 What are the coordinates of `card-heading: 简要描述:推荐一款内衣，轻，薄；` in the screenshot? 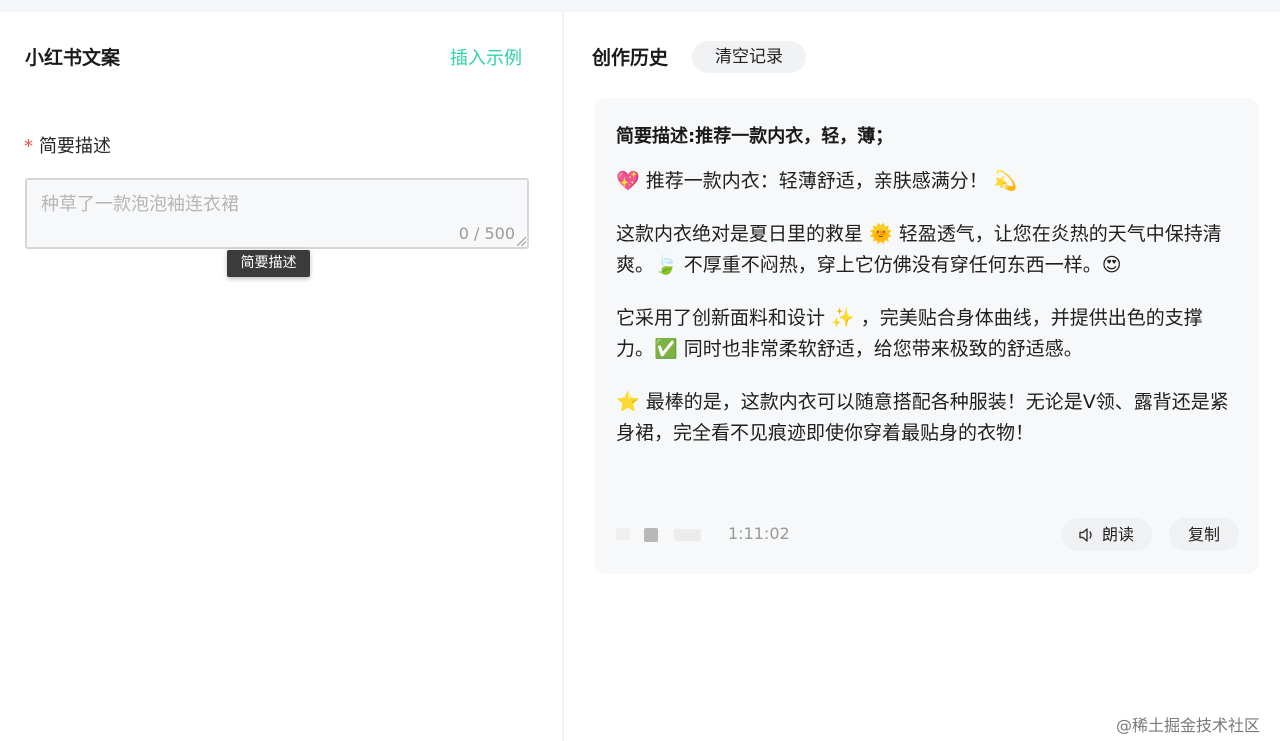 It's located at (755, 136).